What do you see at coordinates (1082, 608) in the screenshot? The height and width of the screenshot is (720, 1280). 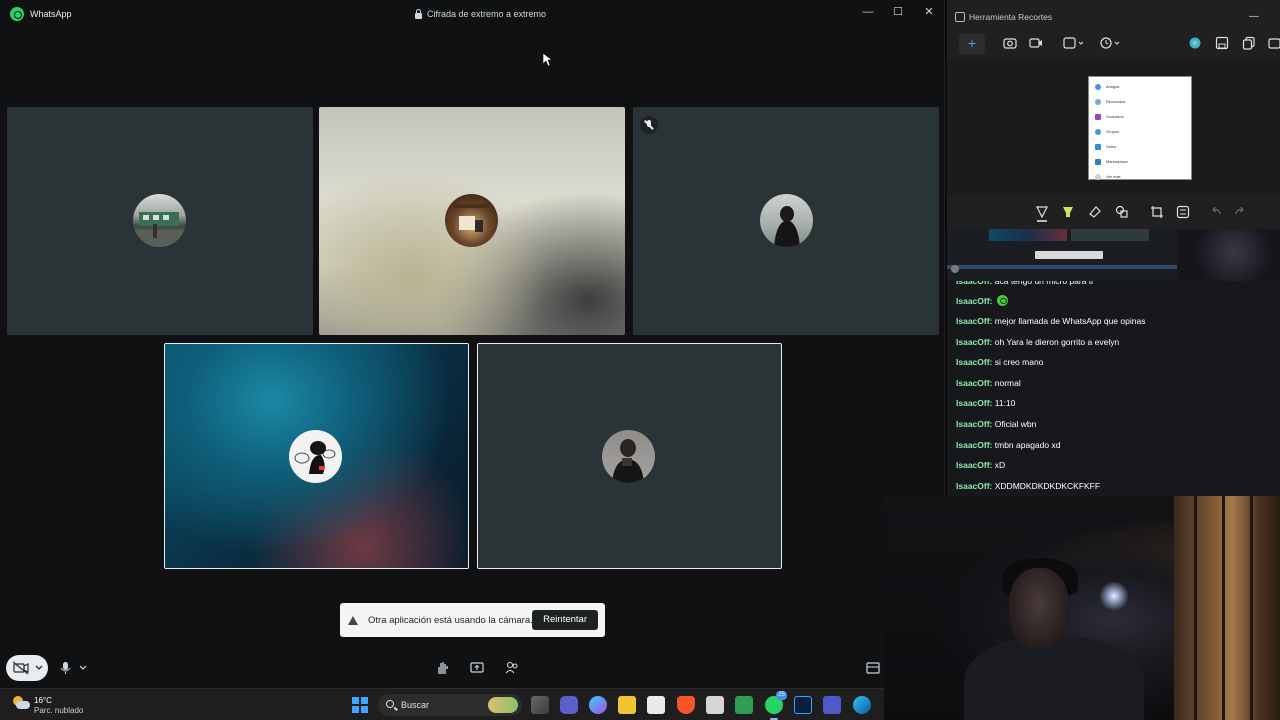 I see `webcam-overlay` at bounding box center [1082, 608].